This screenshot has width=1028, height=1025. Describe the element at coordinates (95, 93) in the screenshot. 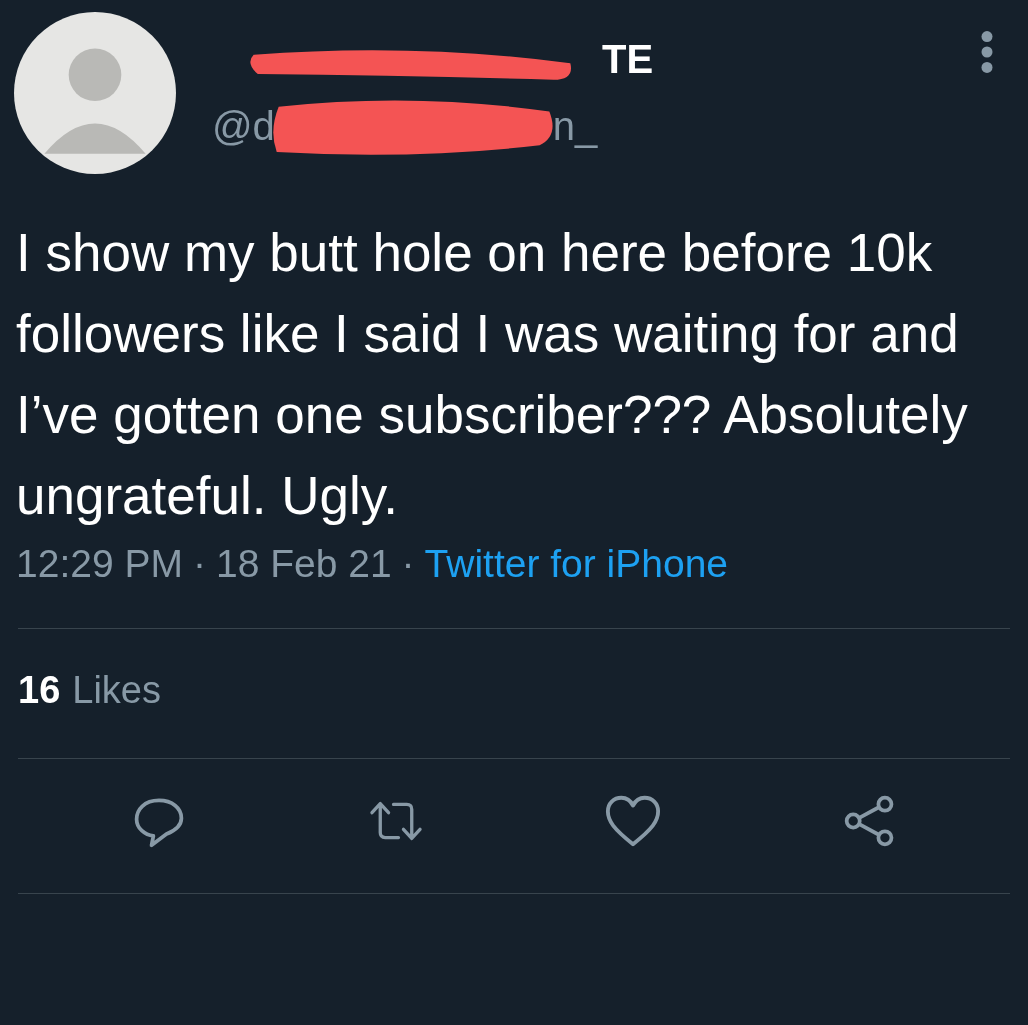

I see `avatar` at that location.